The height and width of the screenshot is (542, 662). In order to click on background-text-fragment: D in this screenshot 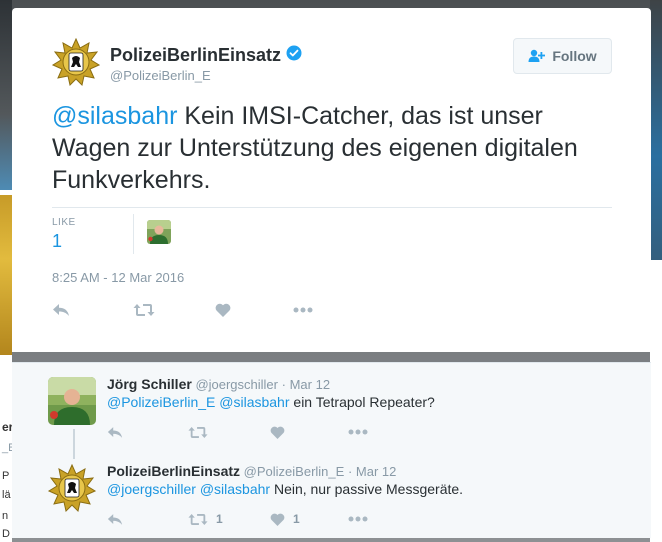, I will do `click(6, 534)`.